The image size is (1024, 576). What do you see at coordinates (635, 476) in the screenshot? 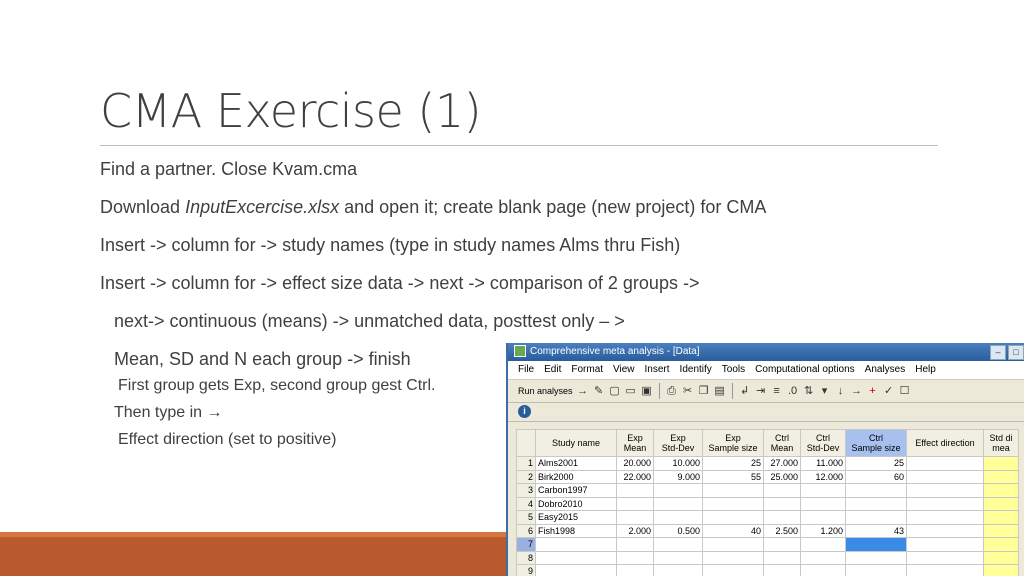
I see `grid-cell-exp-mean: 22.000` at bounding box center [635, 476].